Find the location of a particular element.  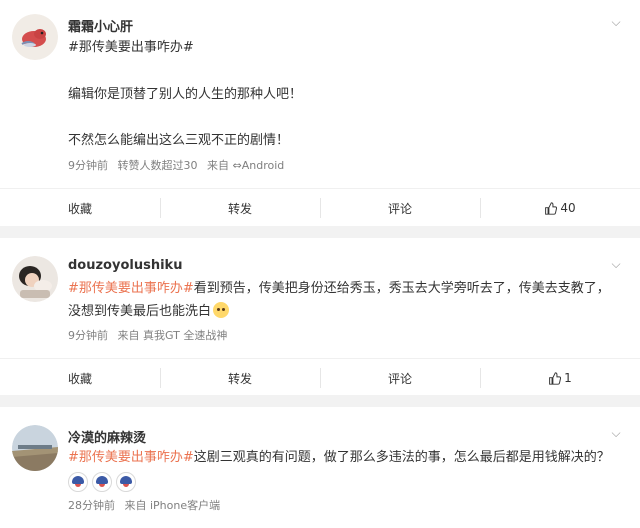

action-bar: 收藏 转发 评论 1 is located at coordinates (320, 377).